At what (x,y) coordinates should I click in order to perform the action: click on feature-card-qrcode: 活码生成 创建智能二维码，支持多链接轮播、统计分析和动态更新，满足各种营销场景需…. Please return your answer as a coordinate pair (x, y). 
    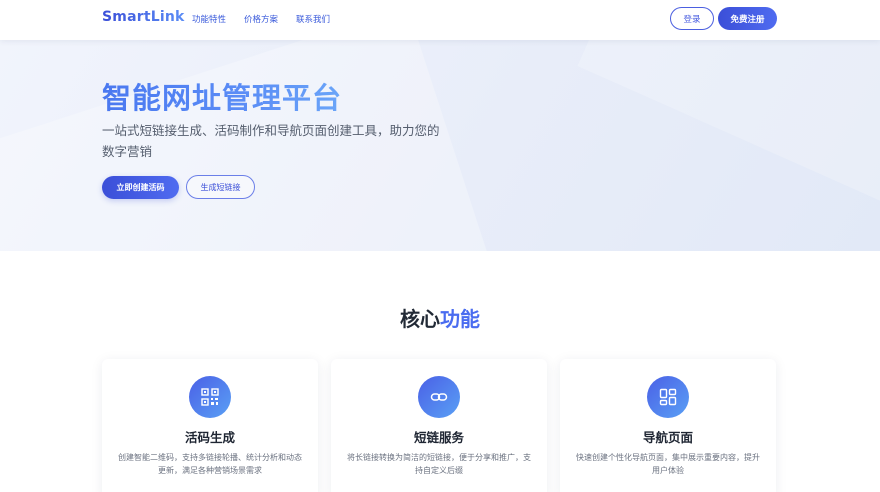
    Looking at the image, I should click on (210, 425).